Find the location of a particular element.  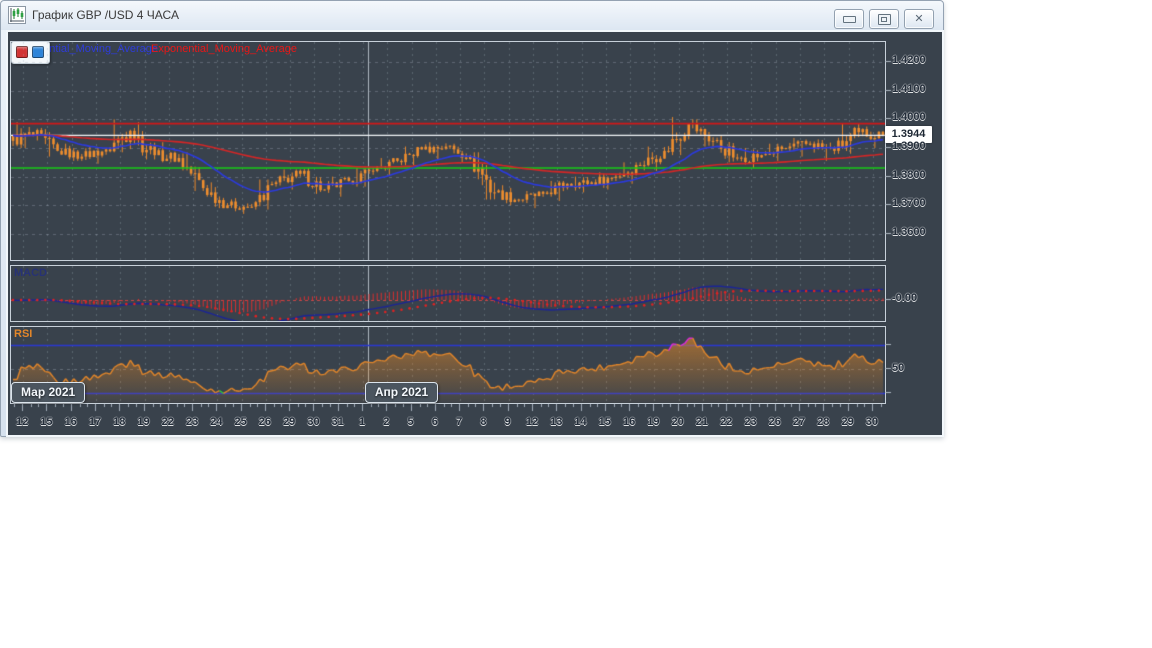

date-tick-label: 21 is located at coordinates (702, 422).